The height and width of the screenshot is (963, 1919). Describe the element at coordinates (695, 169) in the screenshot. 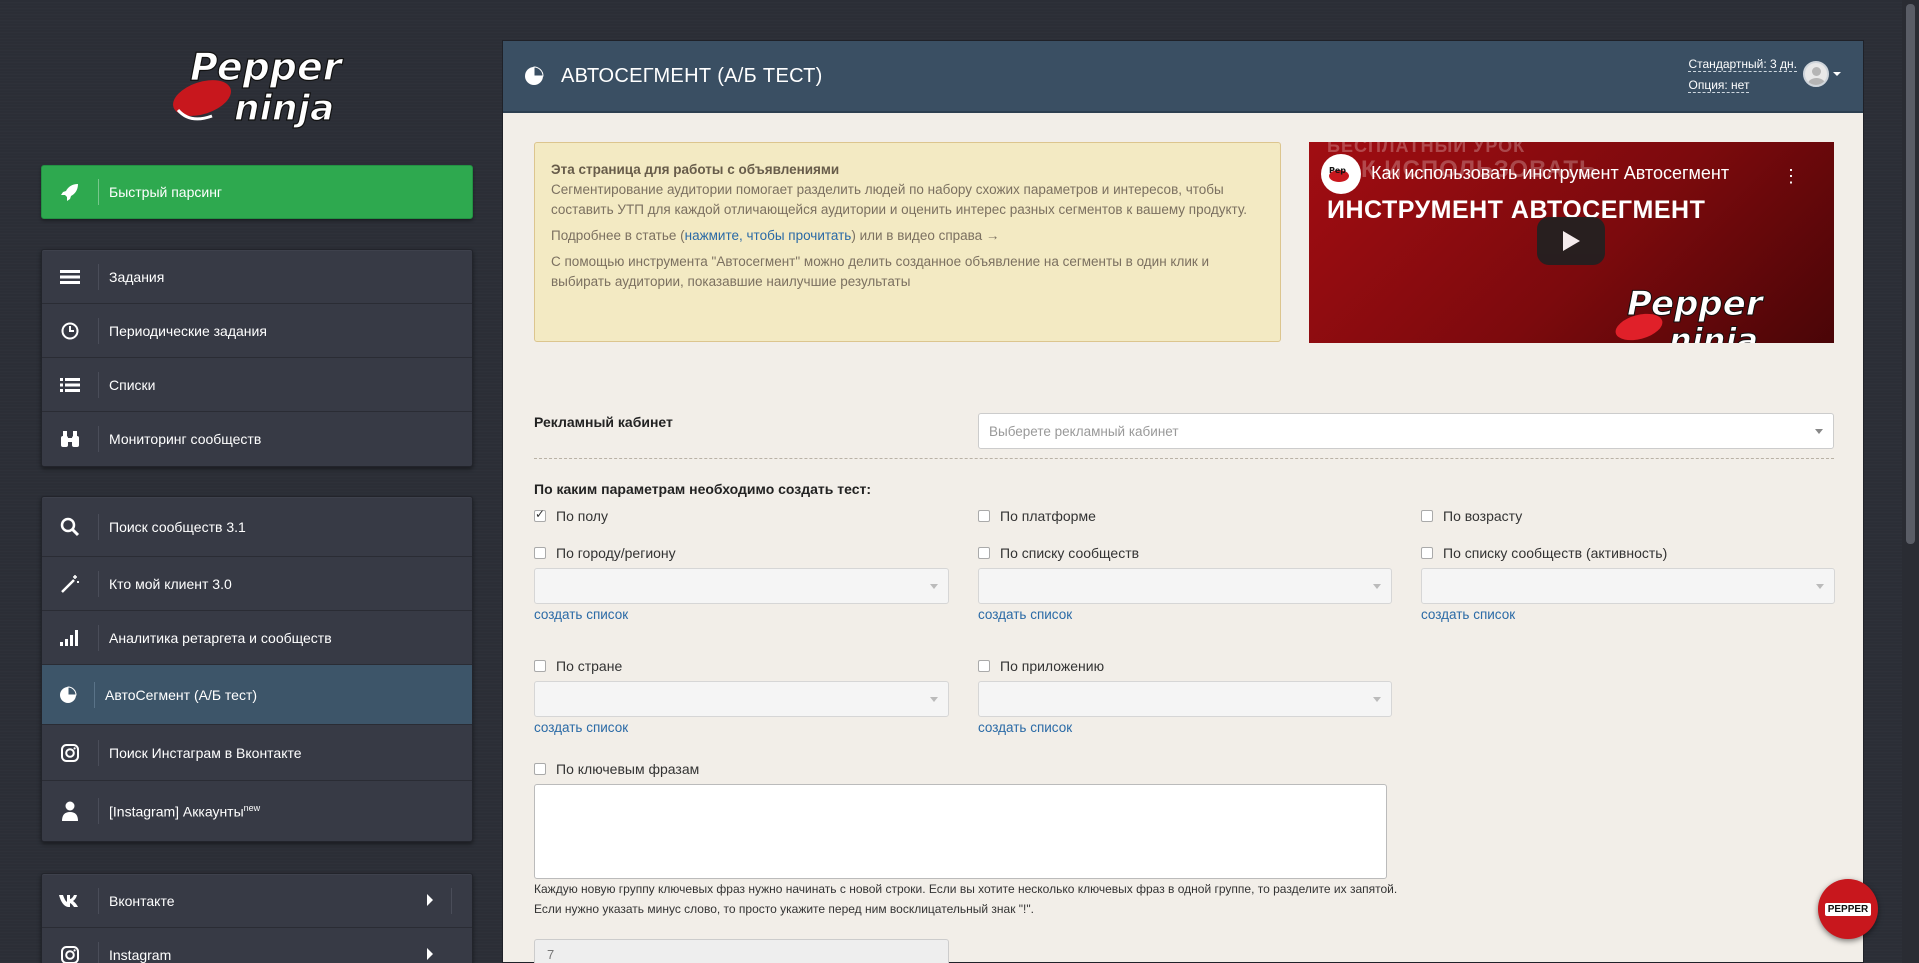

I see `info-heading: Эта страница для работы с объявлениями` at that location.